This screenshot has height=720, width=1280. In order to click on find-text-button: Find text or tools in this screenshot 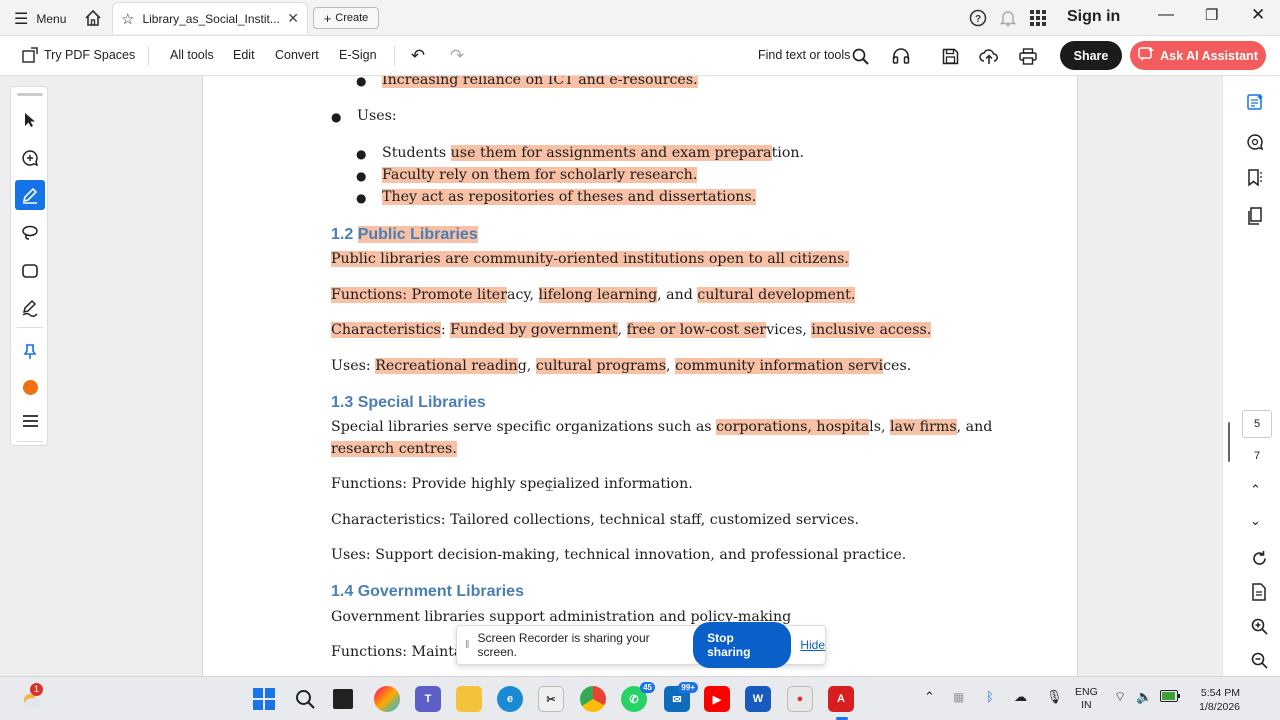, I will do `click(804, 55)`.